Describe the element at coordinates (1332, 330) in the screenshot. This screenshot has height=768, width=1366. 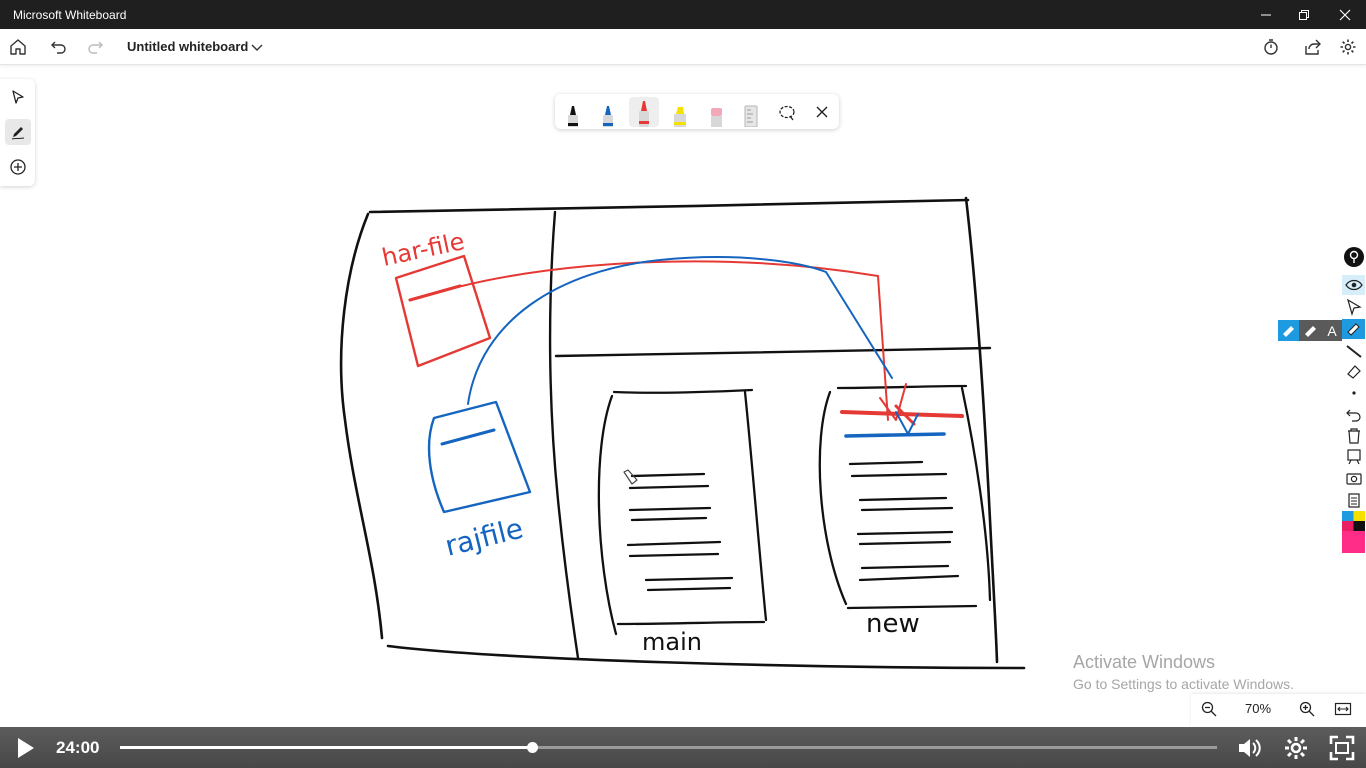
I see `text-float-button: A` at that location.